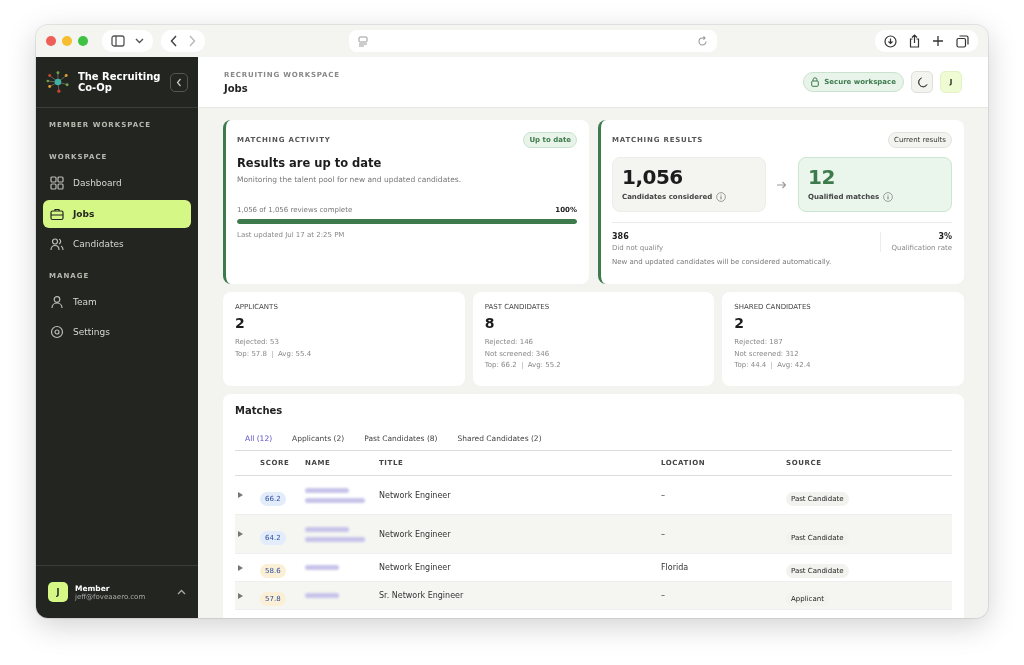  I want to click on location-cell-text: Florida, so click(675, 567).